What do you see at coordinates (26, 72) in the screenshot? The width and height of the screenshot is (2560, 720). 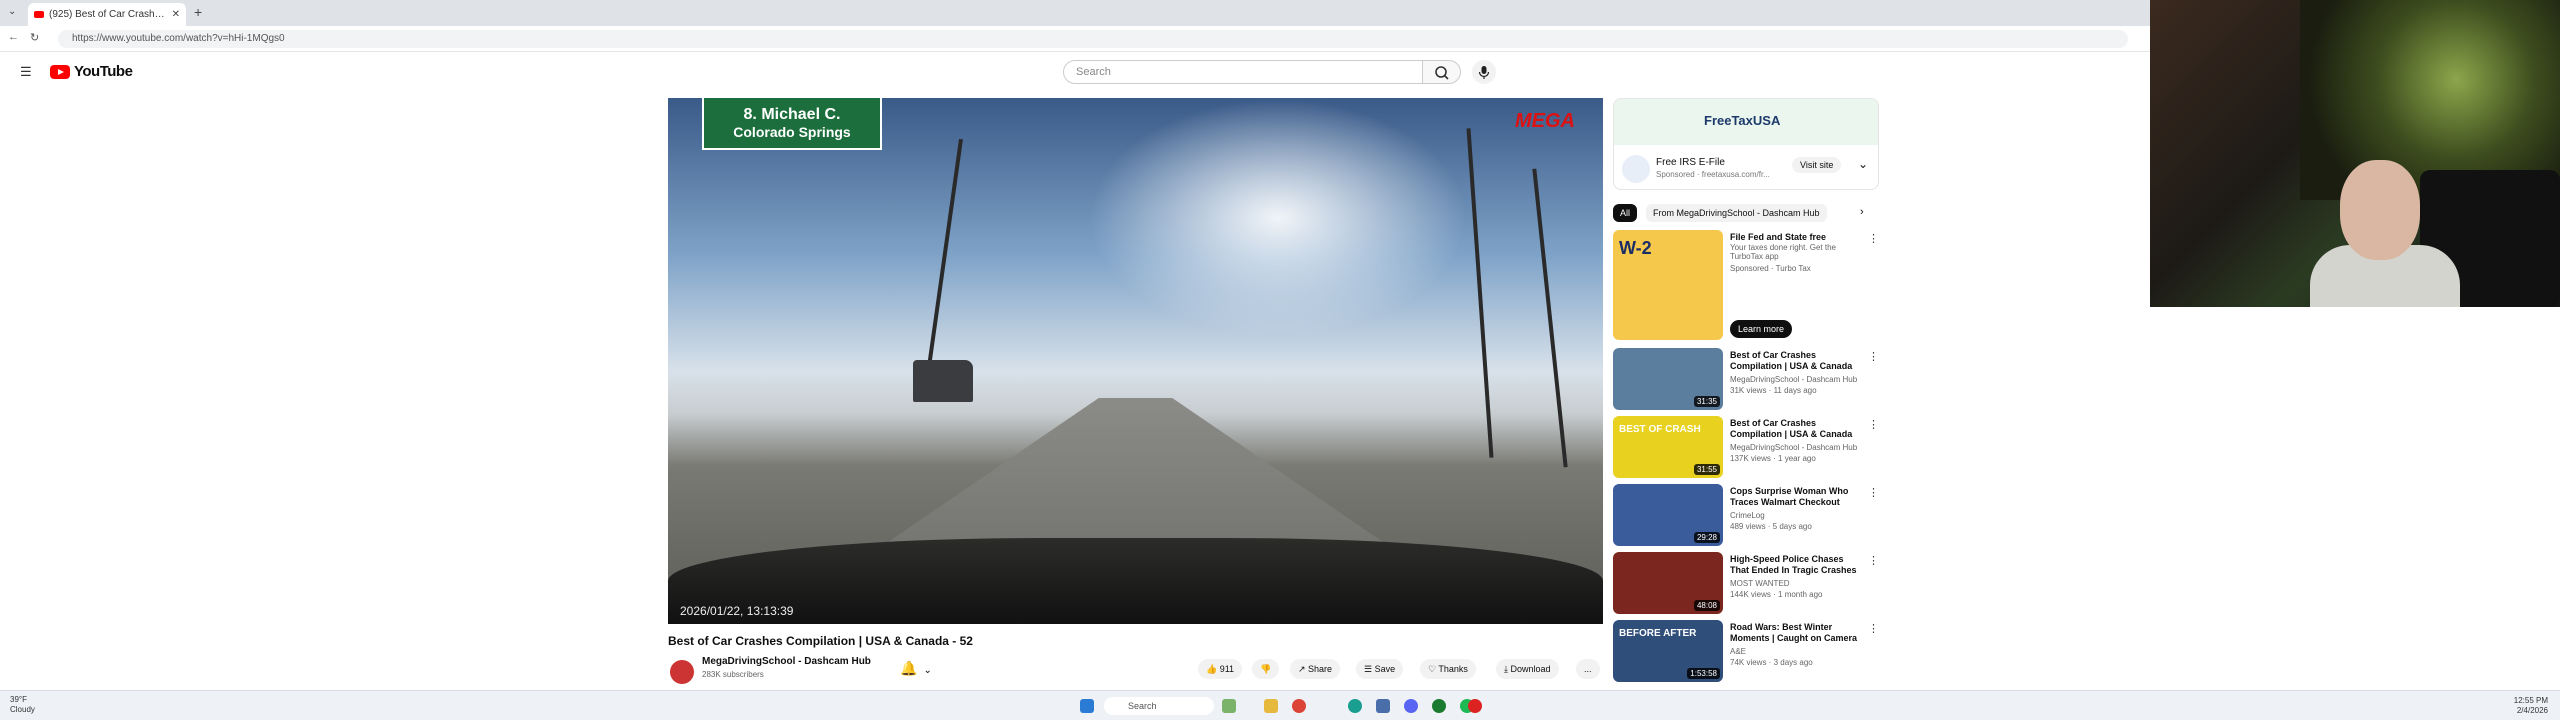 I see `menu-icon: ☰` at bounding box center [26, 72].